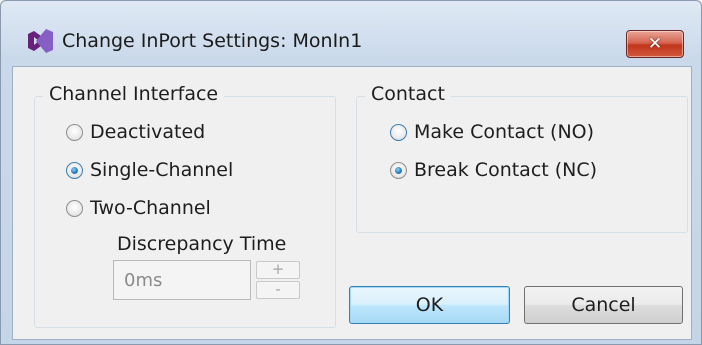 This screenshot has height=345, width=702. Describe the element at coordinates (40, 41) in the screenshot. I see `visual-studio-icon` at that location.